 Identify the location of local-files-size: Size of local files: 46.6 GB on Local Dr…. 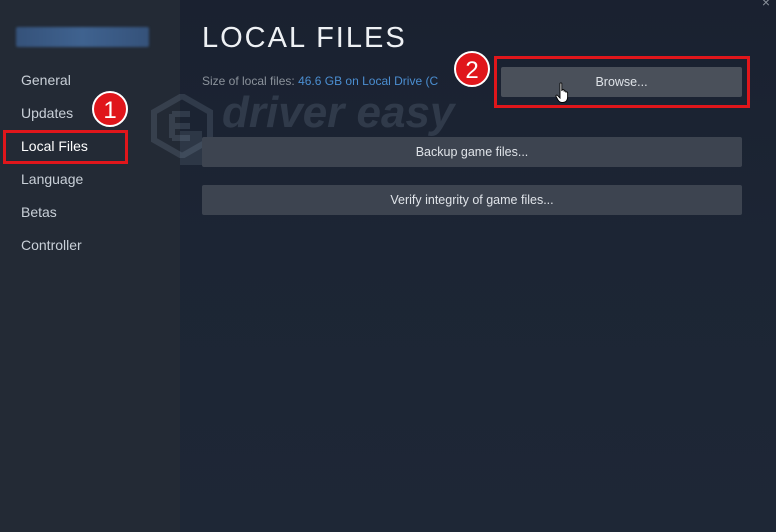
(320, 81).